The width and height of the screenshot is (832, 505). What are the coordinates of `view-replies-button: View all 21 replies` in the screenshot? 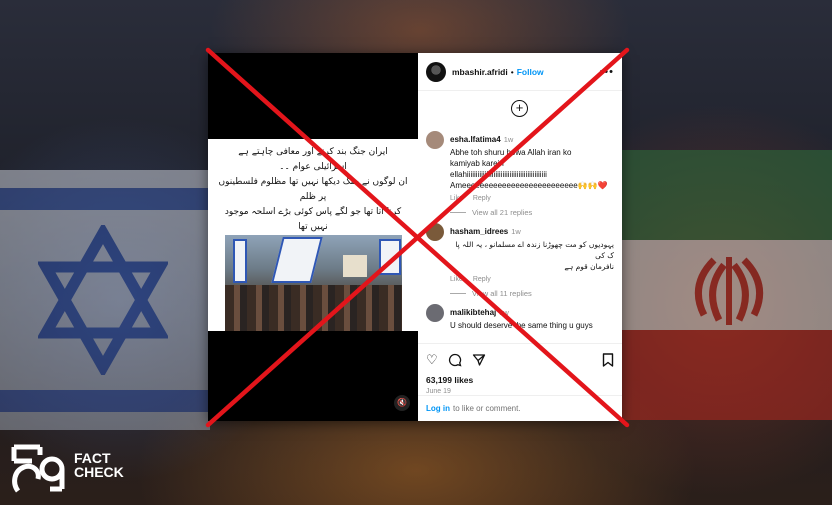 It's located at (536, 212).